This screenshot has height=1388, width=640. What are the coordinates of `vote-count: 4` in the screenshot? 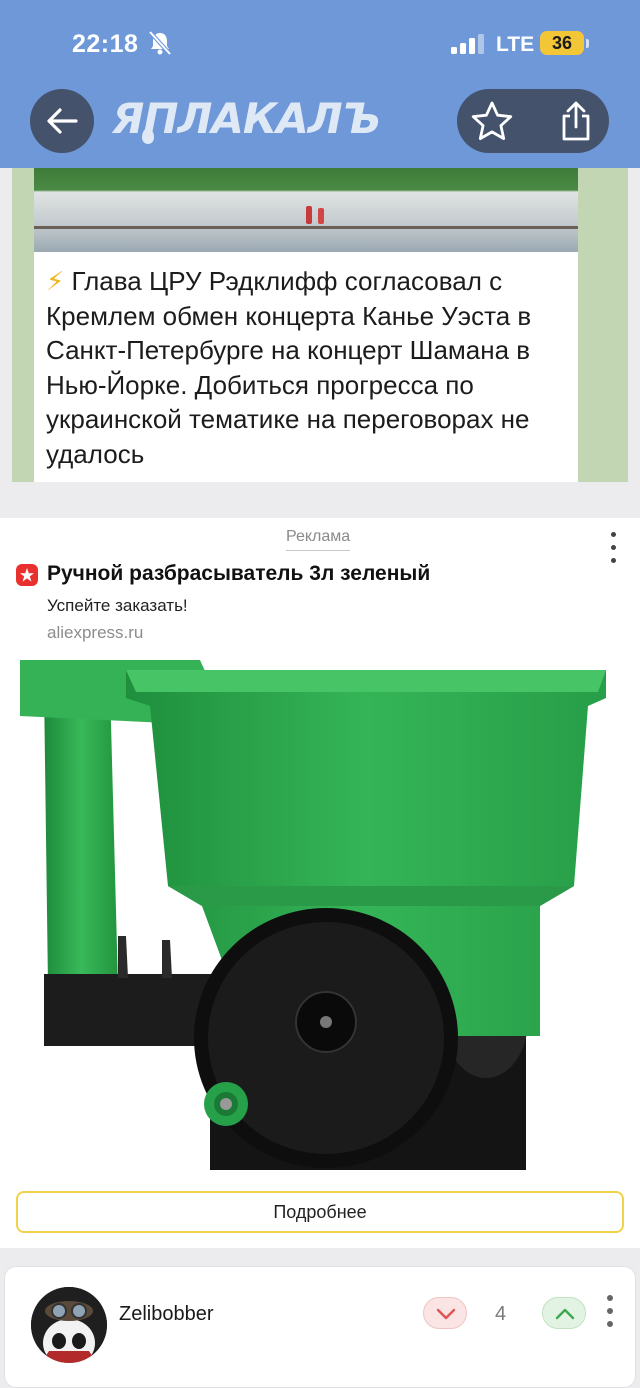 It's located at (501, 1314).